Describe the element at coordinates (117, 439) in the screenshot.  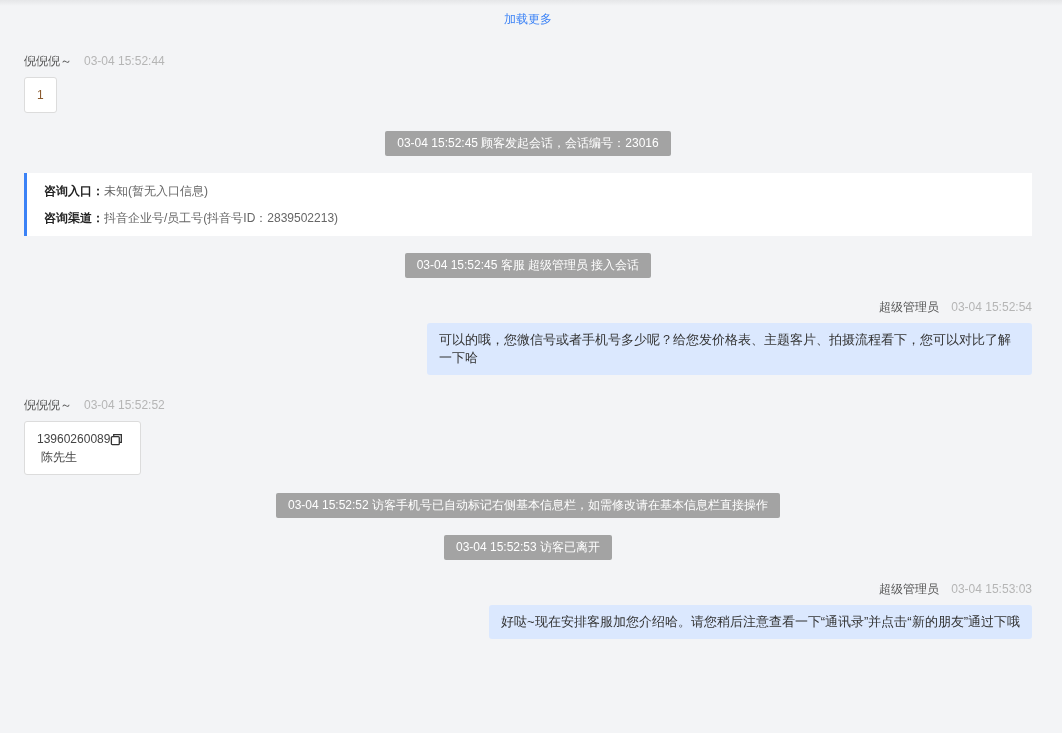
I see `copy-icon` at that location.